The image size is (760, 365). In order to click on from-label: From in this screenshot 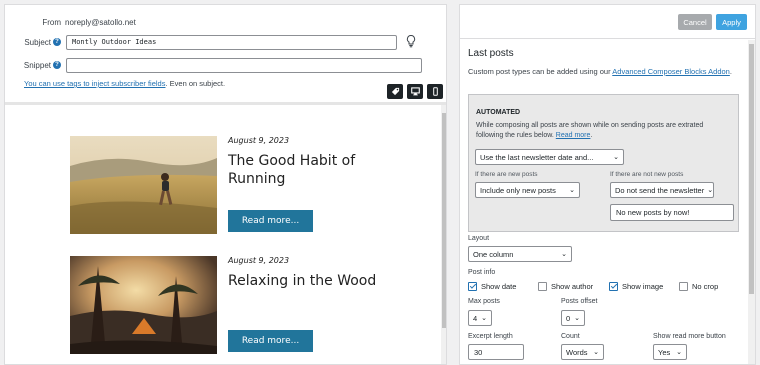, I will do `click(51, 22)`.